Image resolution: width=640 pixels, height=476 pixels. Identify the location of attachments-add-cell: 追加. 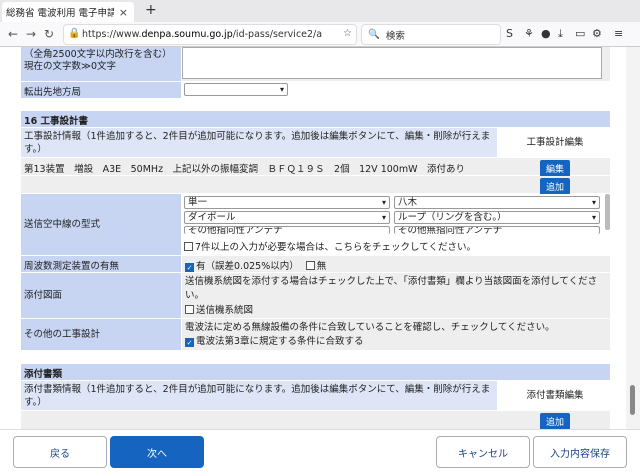
(553, 420).